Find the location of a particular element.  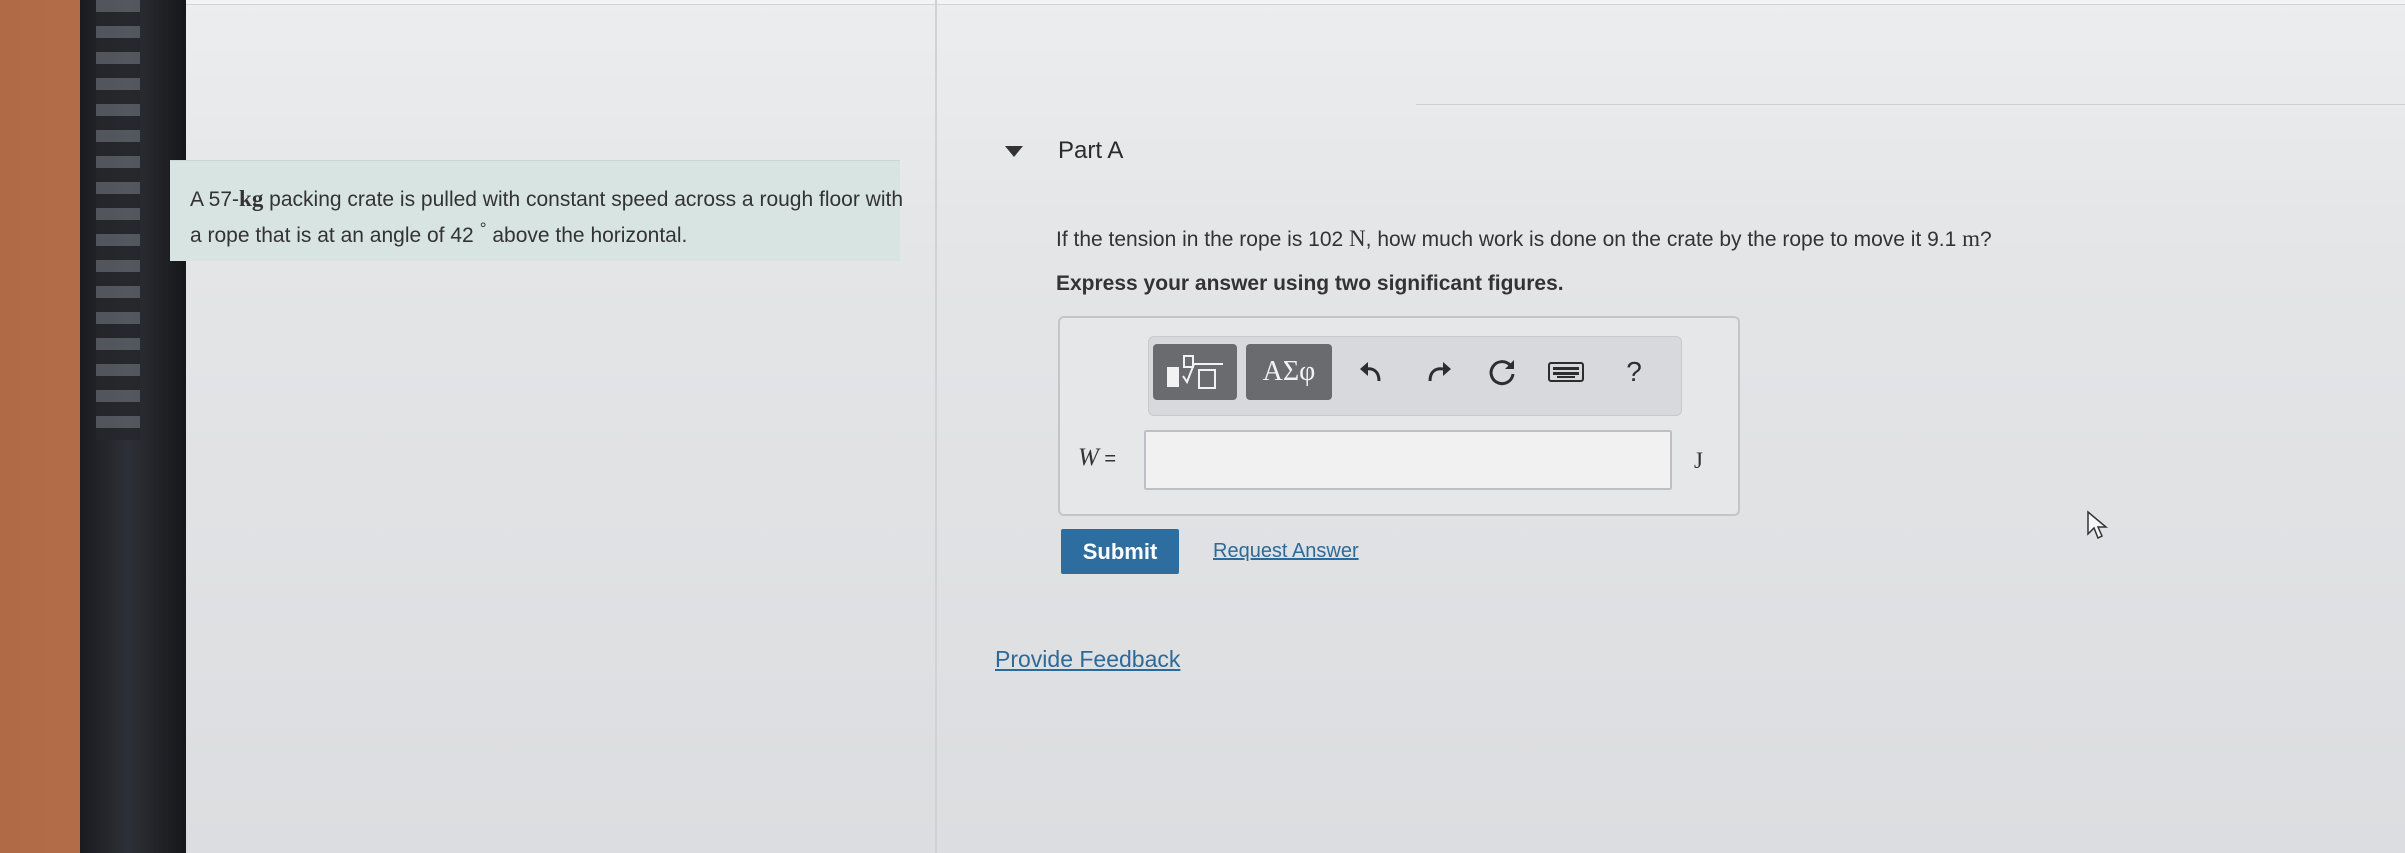

column-divider is located at coordinates (936, 426).